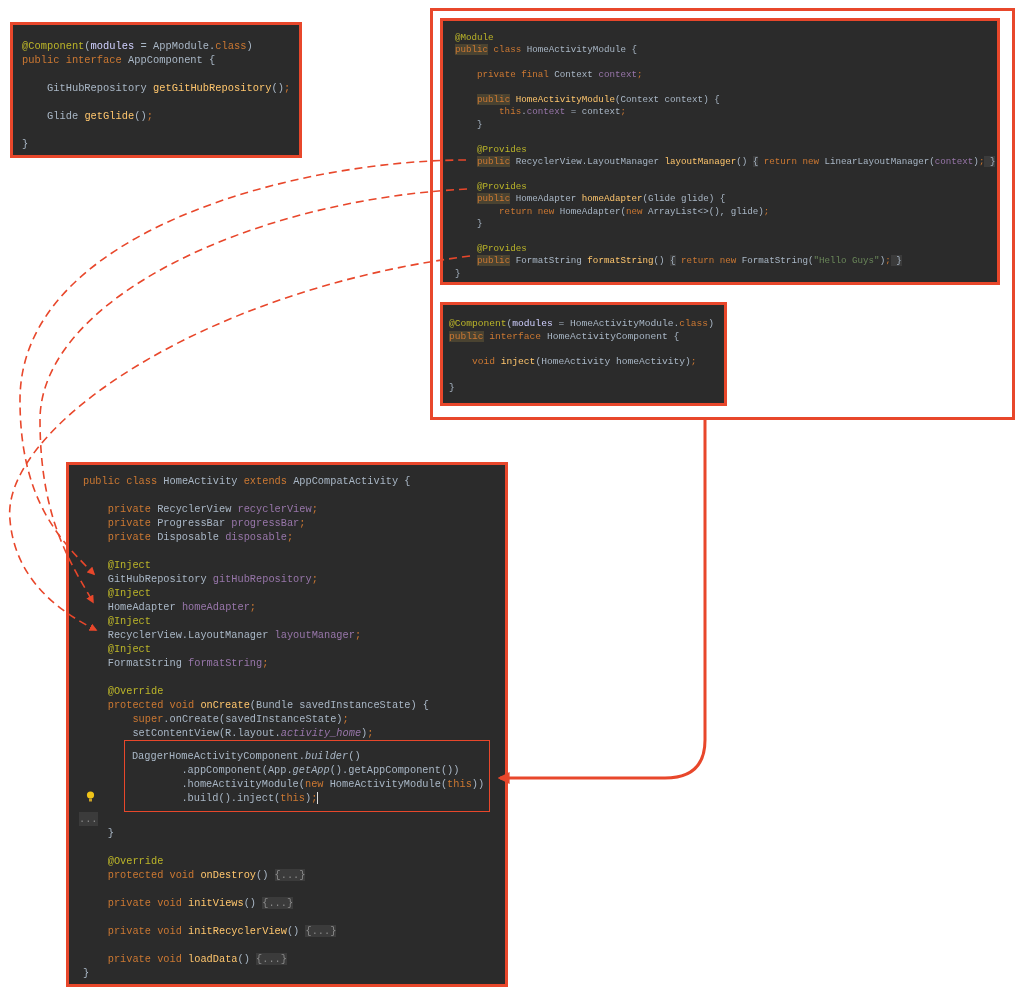  Describe the element at coordinates (581, 324) in the screenshot. I see `code-line: @Component(modules = HomeActivityModule.class)` at that location.